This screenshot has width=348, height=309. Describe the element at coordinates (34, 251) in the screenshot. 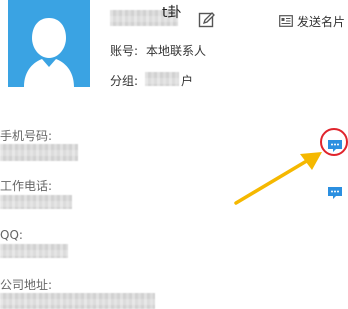

I see `qq-value-obscured` at that location.